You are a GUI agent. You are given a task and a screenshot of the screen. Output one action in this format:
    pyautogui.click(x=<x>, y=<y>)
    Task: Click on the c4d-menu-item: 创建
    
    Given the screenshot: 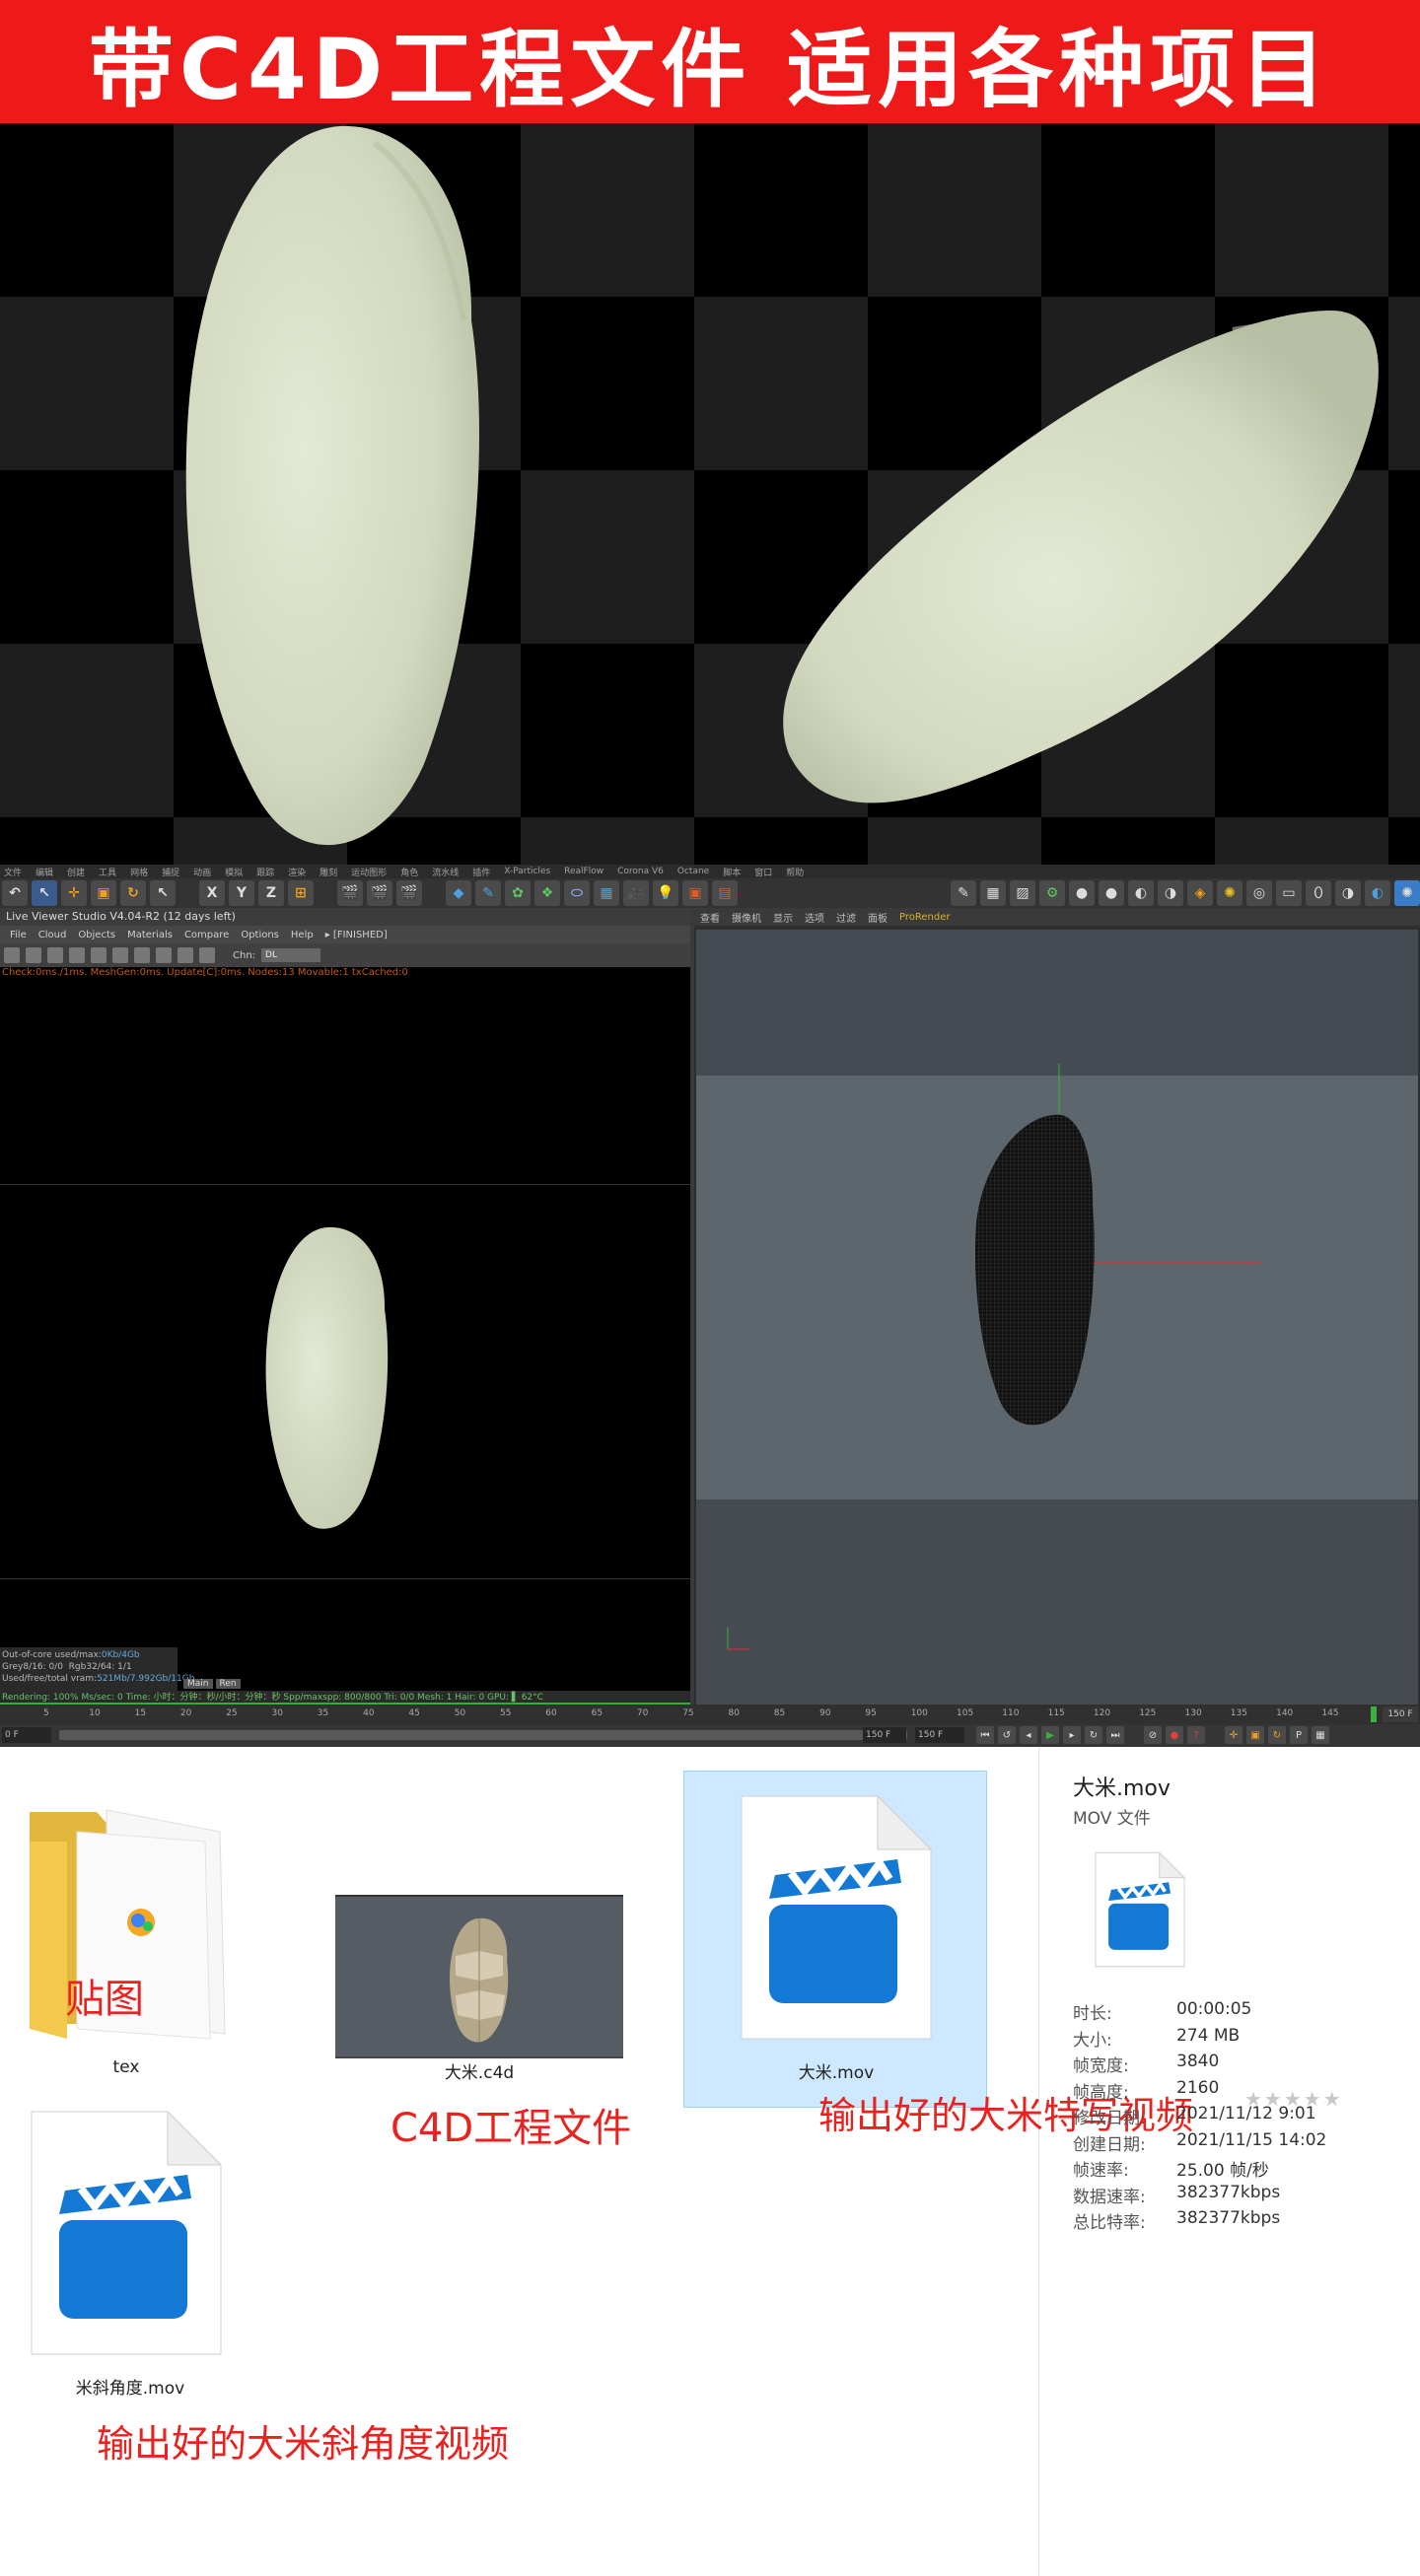 What is the action you would take?
    pyautogui.click(x=76, y=872)
    